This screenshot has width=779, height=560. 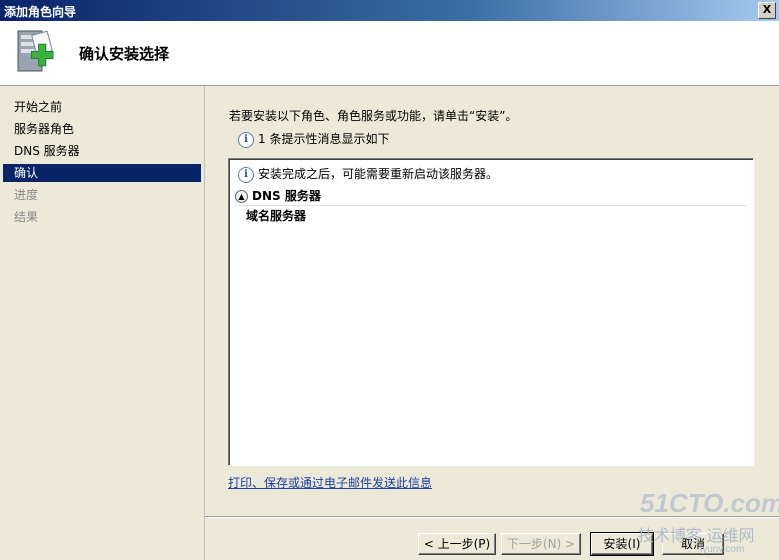 What do you see at coordinates (389, 53) in the screenshot?
I see `wizard-header: 确认安装选择` at bounding box center [389, 53].